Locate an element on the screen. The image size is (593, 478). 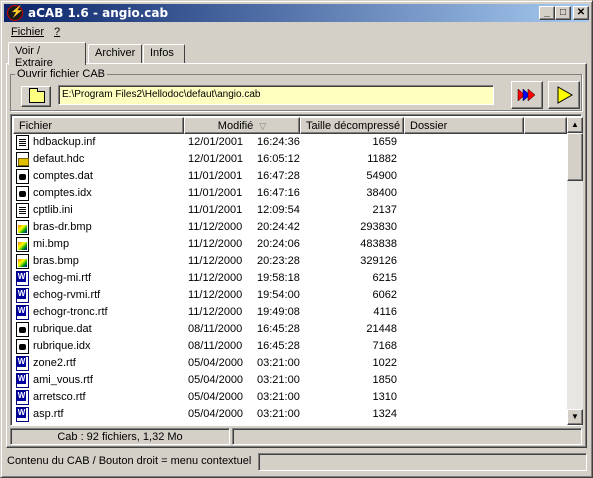
scroll-down-arrow-icon: ▼ is located at coordinates (575, 416).